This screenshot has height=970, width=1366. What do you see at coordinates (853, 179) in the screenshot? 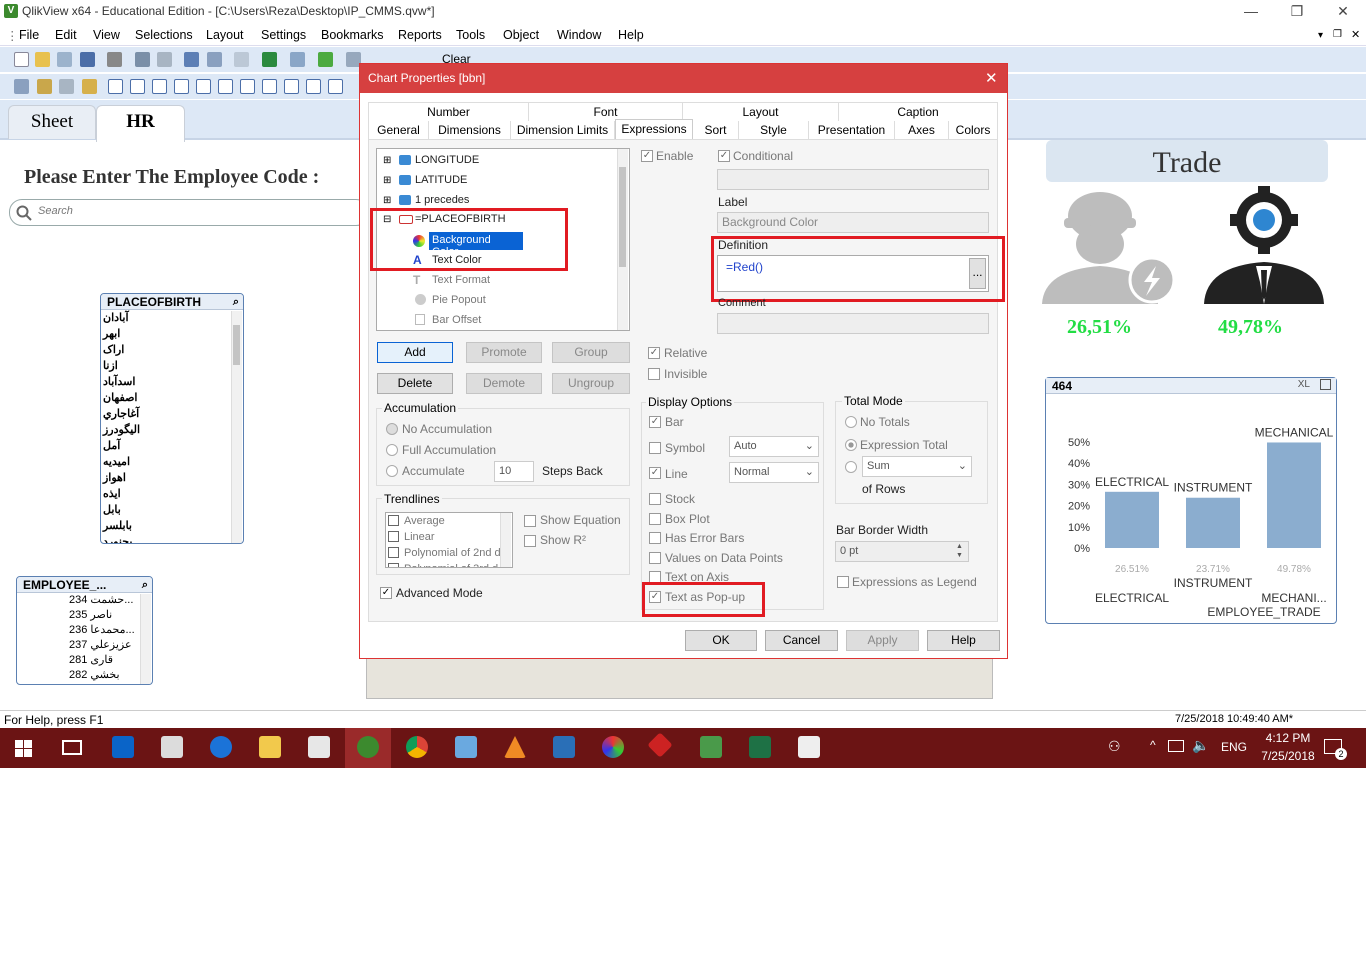
I see `conditional-field` at bounding box center [853, 179].